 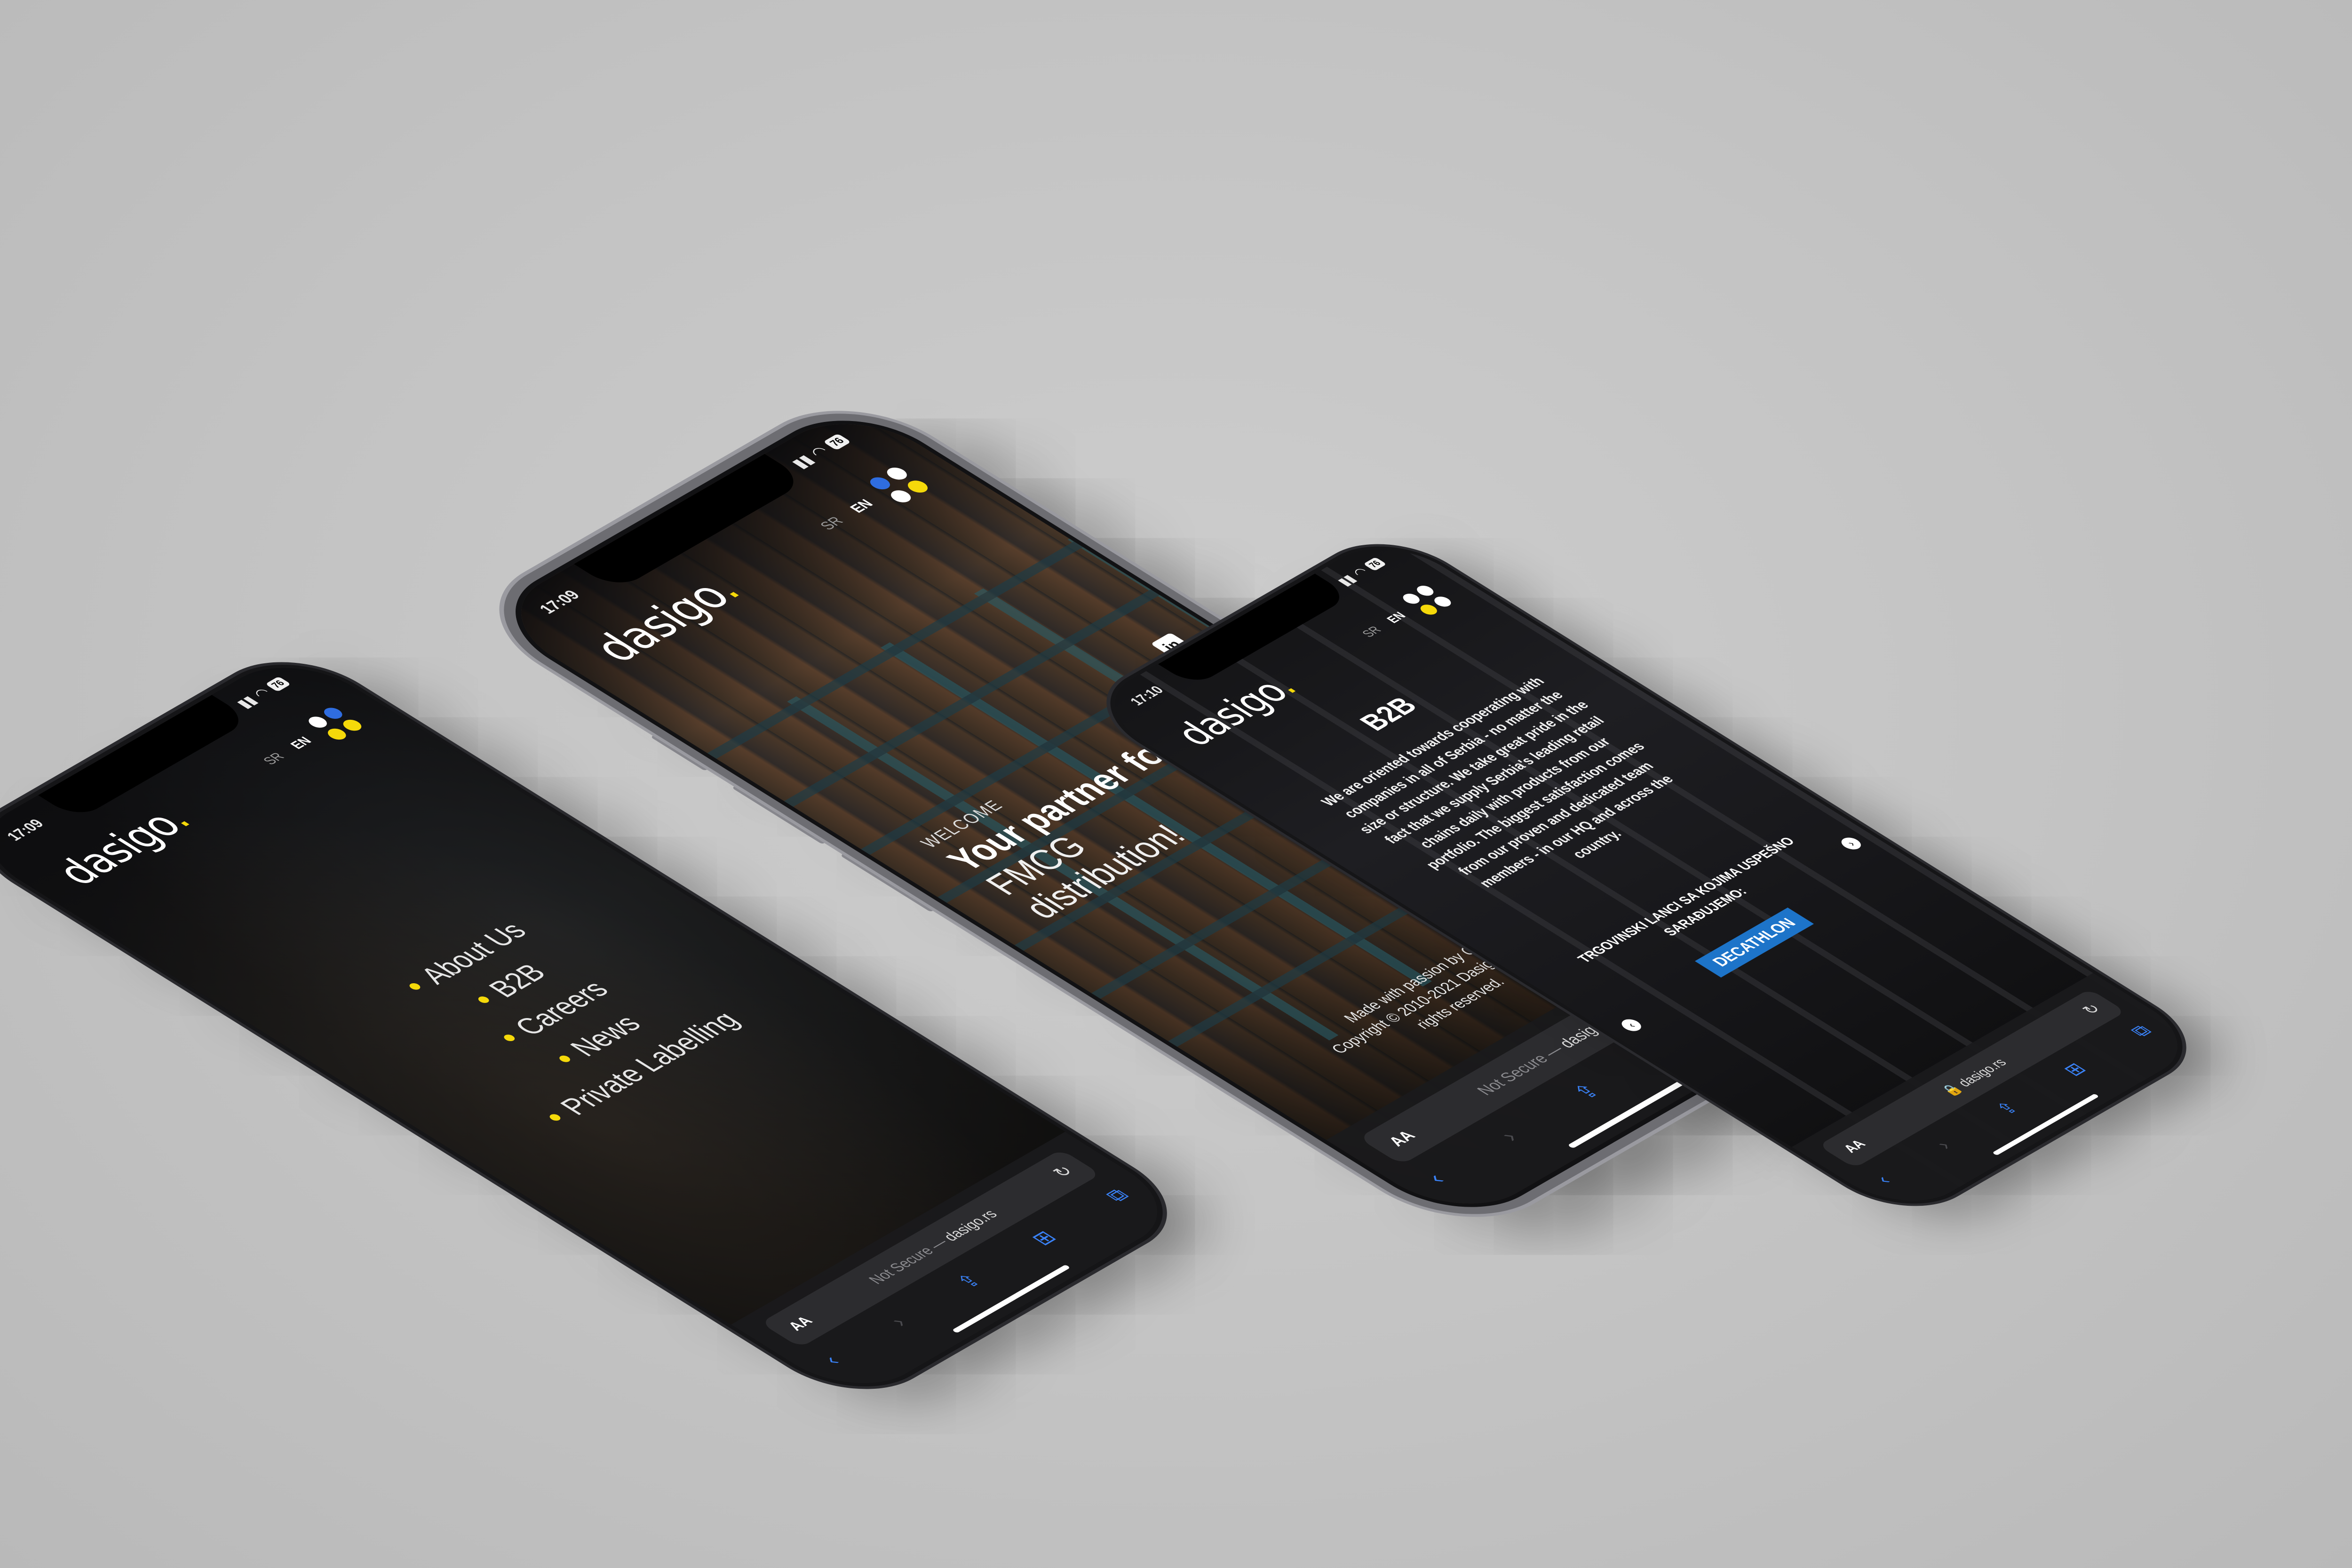 What do you see at coordinates (1146, 695) in the screenshot?
I see `status-time: 17:10` at bounding box center [1146, 695].